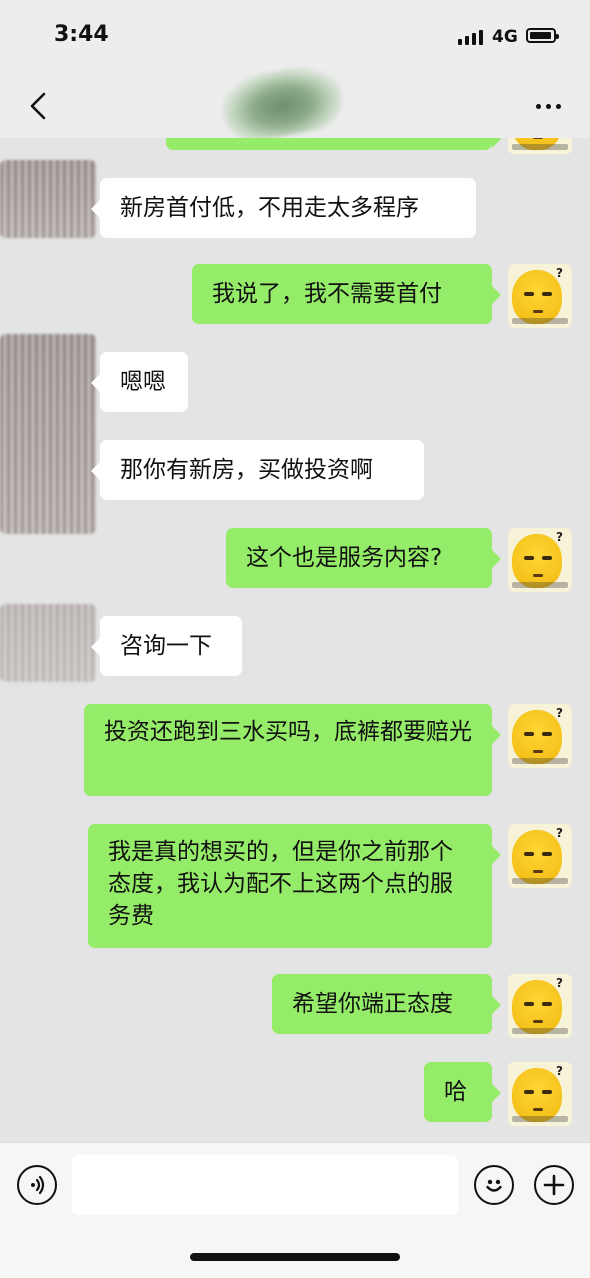 The image size is (590, 1278). What do you see at coordinates (265, 1185) in the screenshot?
I see `message-input` at bounding box center [265, 1185].